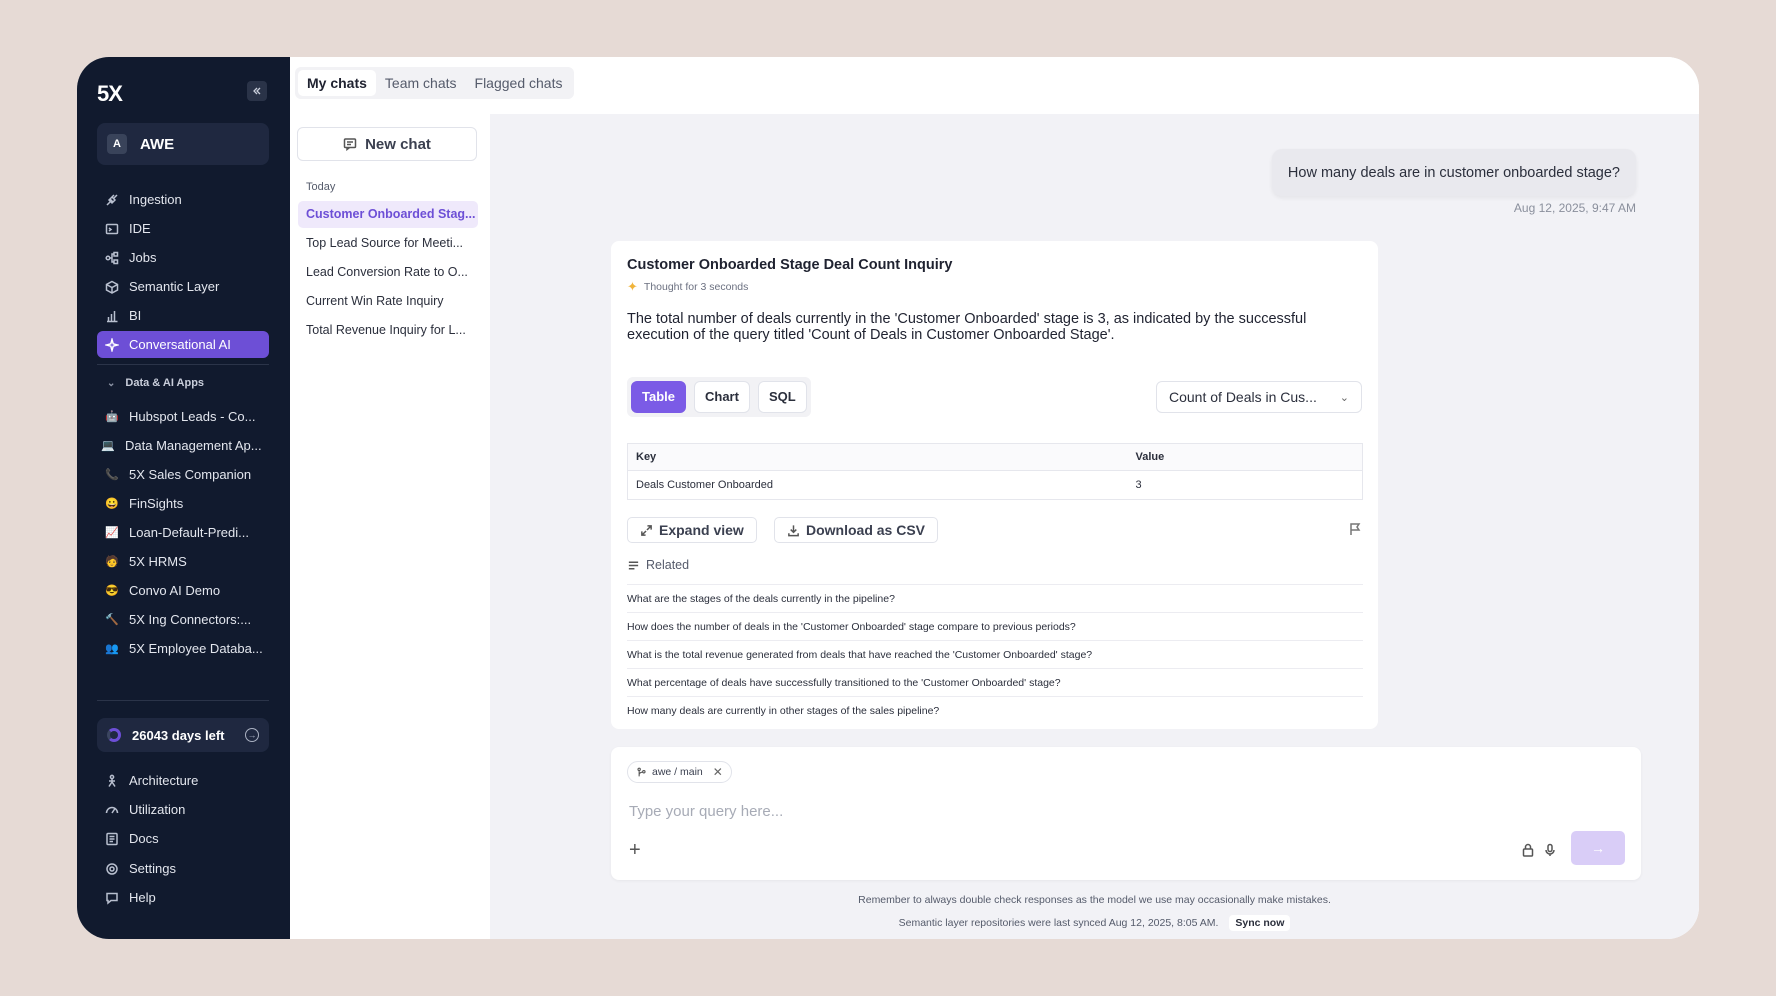  I want to click on query-select: Count of Deals in Cus... ⌄, so click(1259, 397).